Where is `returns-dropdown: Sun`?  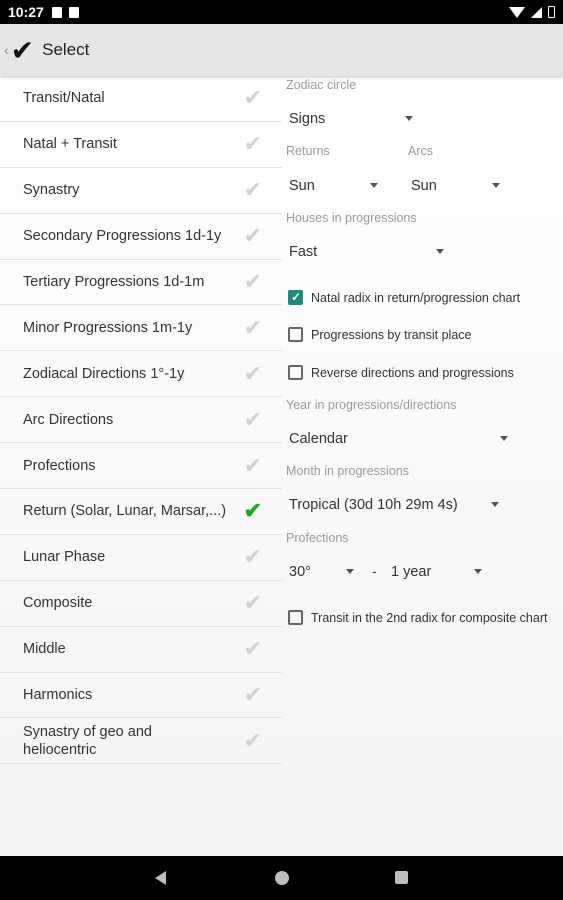 returns-dropdown: Sun is located at coordinates (336, 186).